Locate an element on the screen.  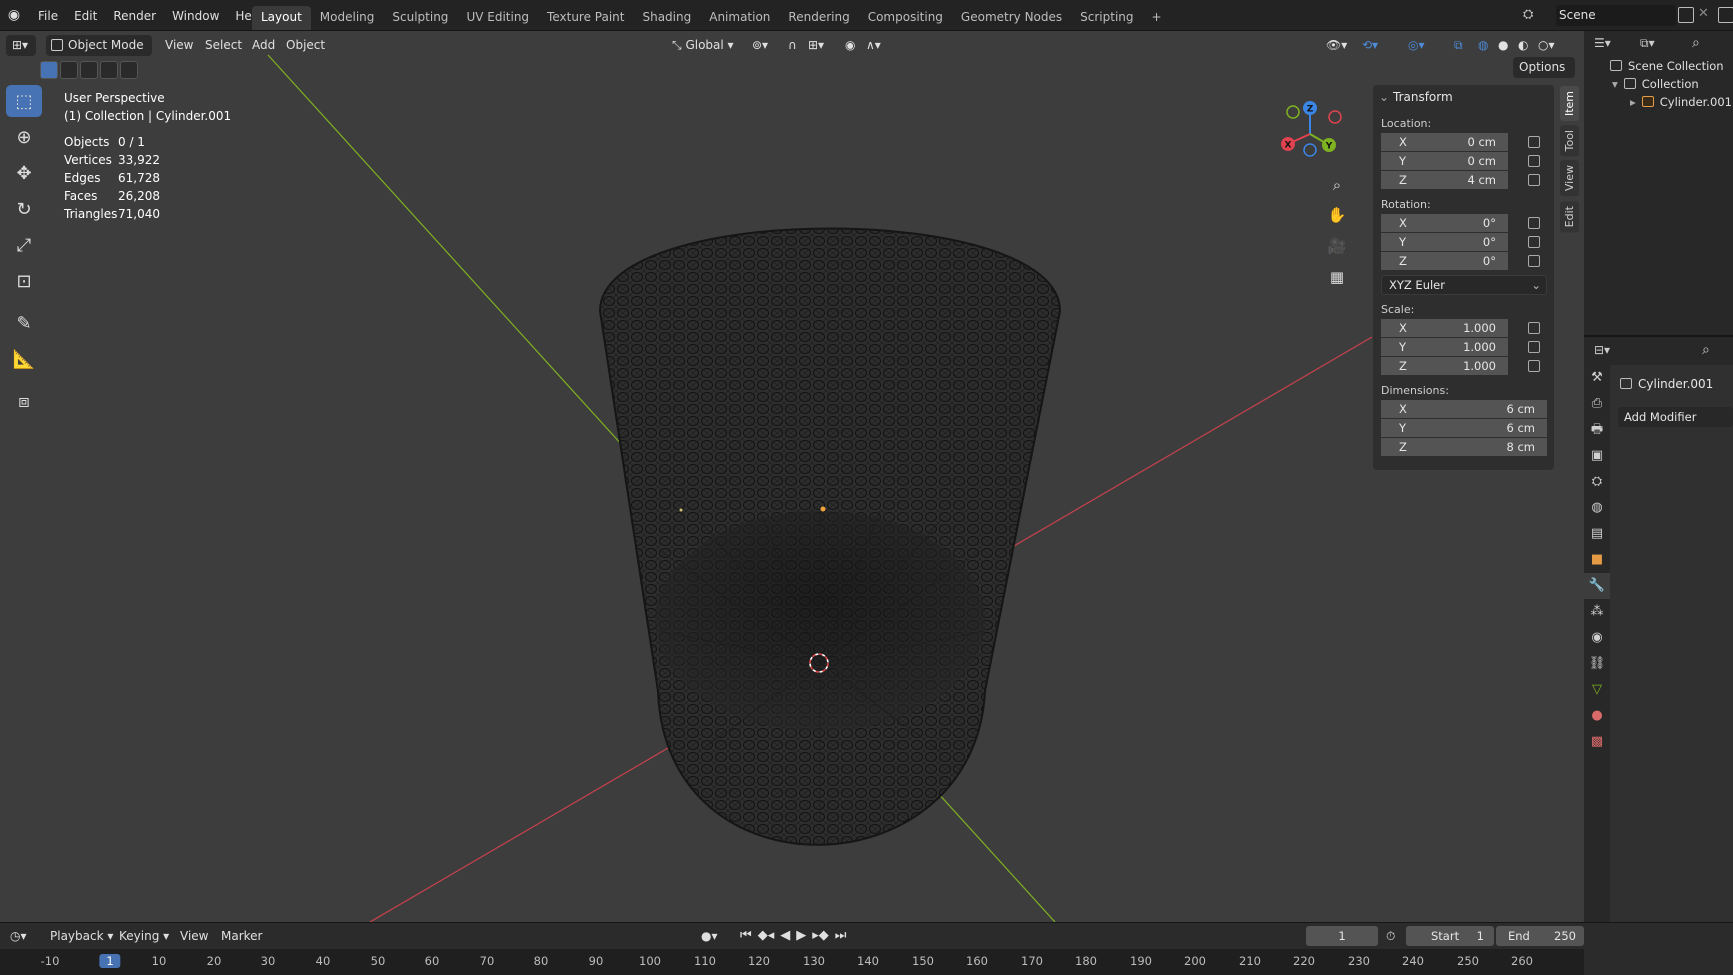
options-dropdown: Options ▾ is located at coordinates (1544, 76).